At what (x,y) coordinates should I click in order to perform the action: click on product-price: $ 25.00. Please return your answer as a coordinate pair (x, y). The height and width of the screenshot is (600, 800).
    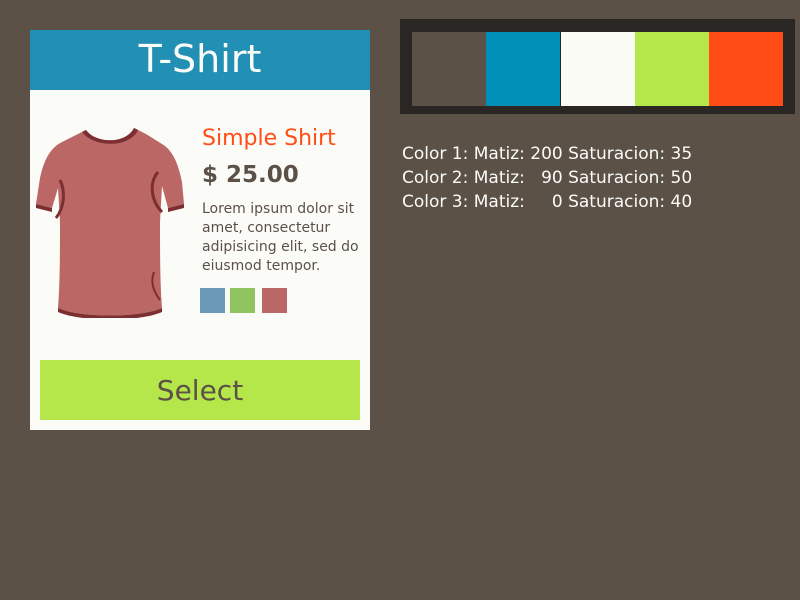
    Looking at the image, I should click on (250, 175).